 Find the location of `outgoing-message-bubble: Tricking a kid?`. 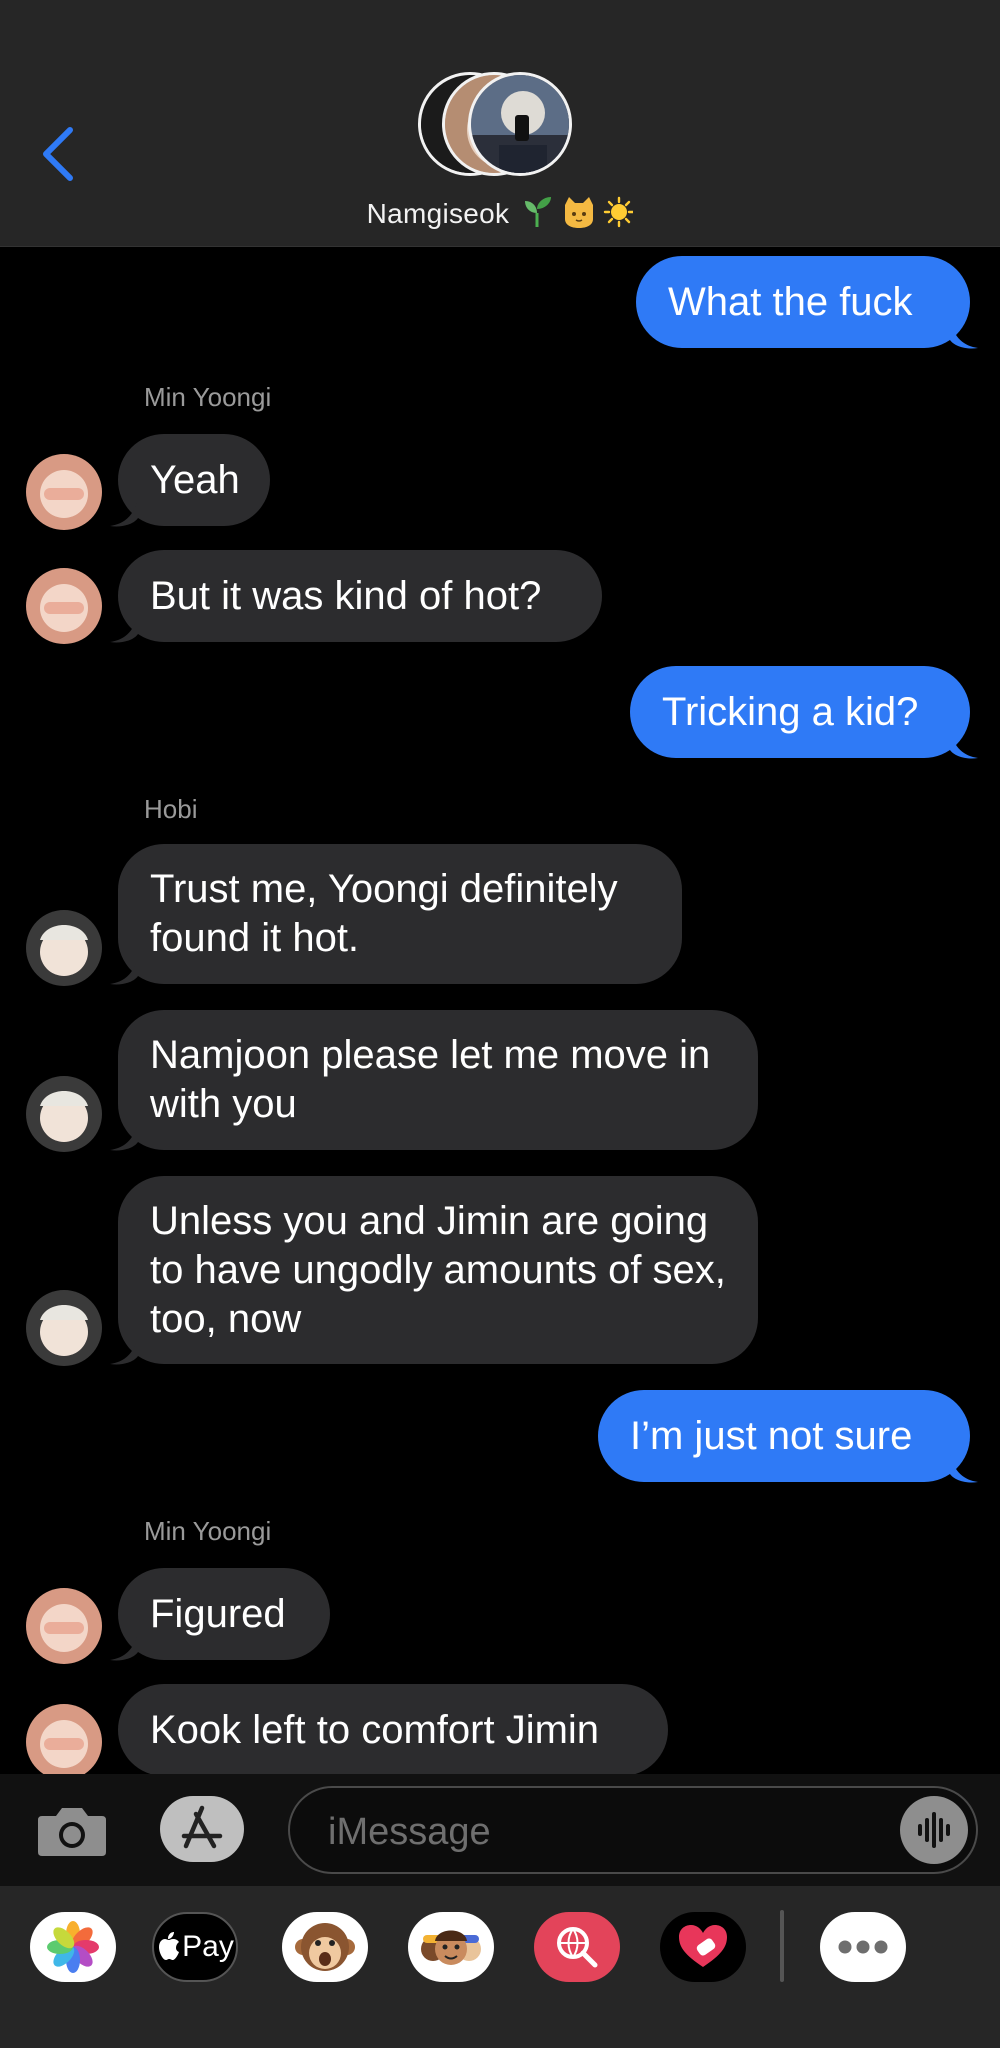

outgoing-message-bubble: Tricking a kid? is located at coordinates (800, 712).